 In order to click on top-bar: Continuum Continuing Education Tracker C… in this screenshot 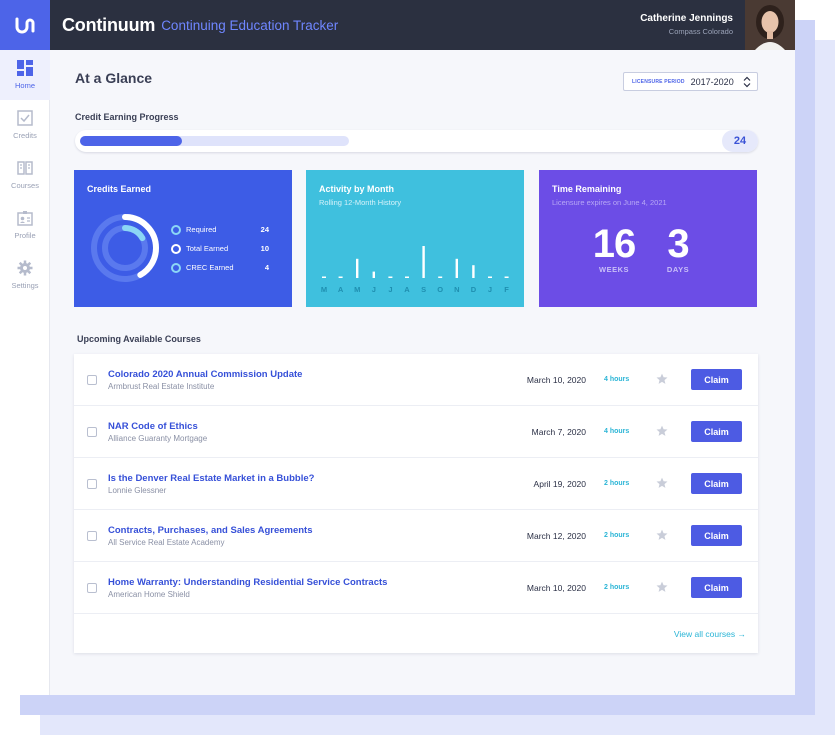, I will do `click(397, 25)`.